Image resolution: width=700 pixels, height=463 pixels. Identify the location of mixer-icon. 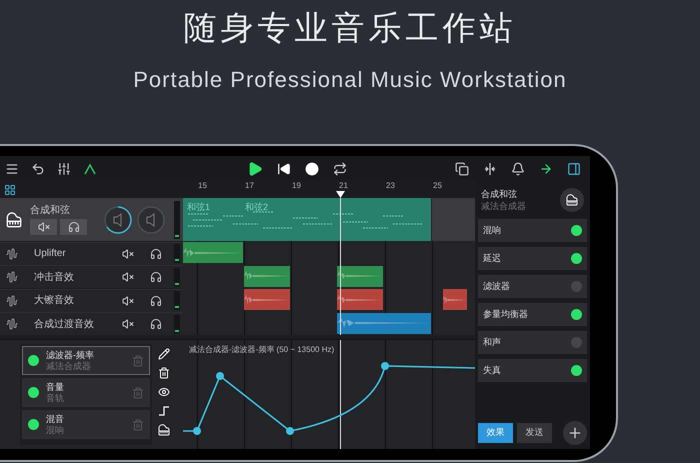
(64, 169).